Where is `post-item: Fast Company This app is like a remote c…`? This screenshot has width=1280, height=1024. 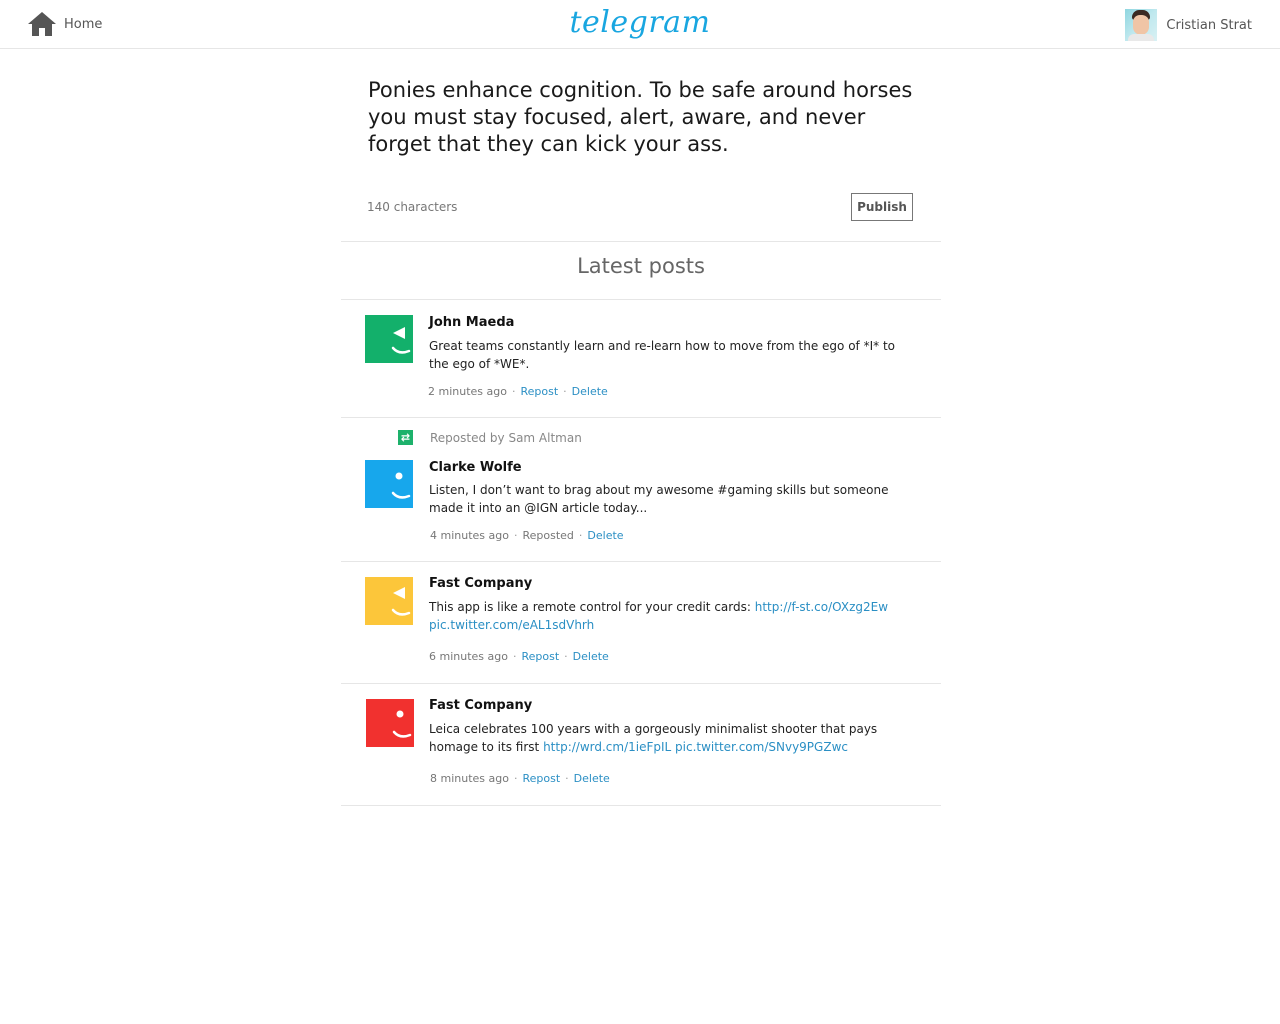
post-item: Fast Company This app is like a remote c… is located at coordinates (641, 623).